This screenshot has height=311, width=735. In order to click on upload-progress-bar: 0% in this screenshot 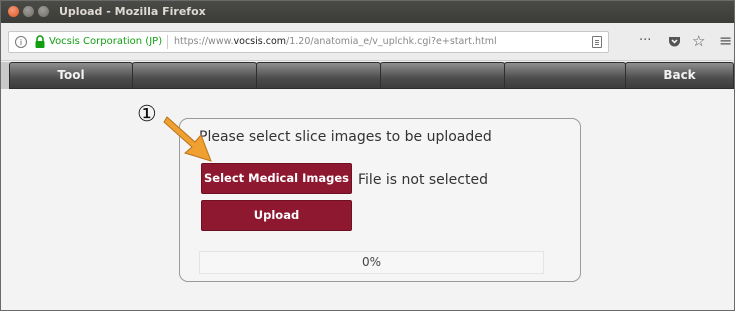, I will do `click(371, 262)`.